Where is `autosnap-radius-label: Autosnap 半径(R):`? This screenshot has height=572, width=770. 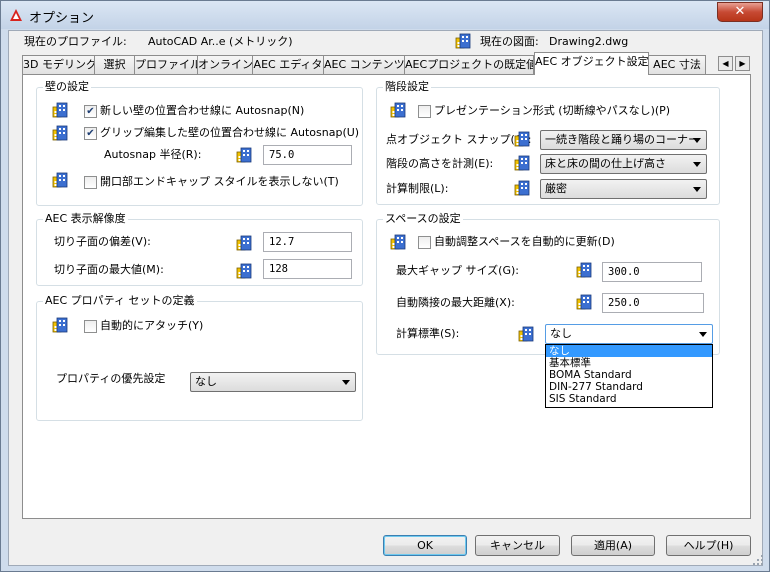
autosnap-radius-label: Autosnap 半径(R): is located at coordinates (153, 154).